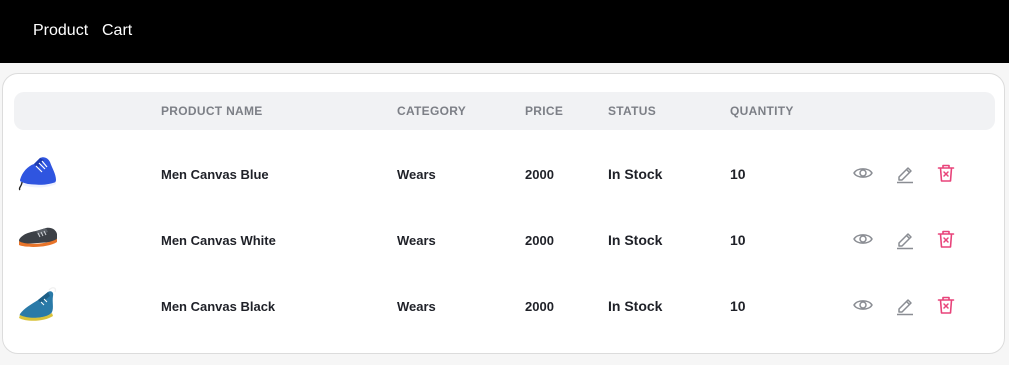 This screenshot has height=365, width=1009. What do you see at coordinates (215, 174) in the screenshot?
I see `product-name: Men Canvas Blue` at bounding box center [215, 174].